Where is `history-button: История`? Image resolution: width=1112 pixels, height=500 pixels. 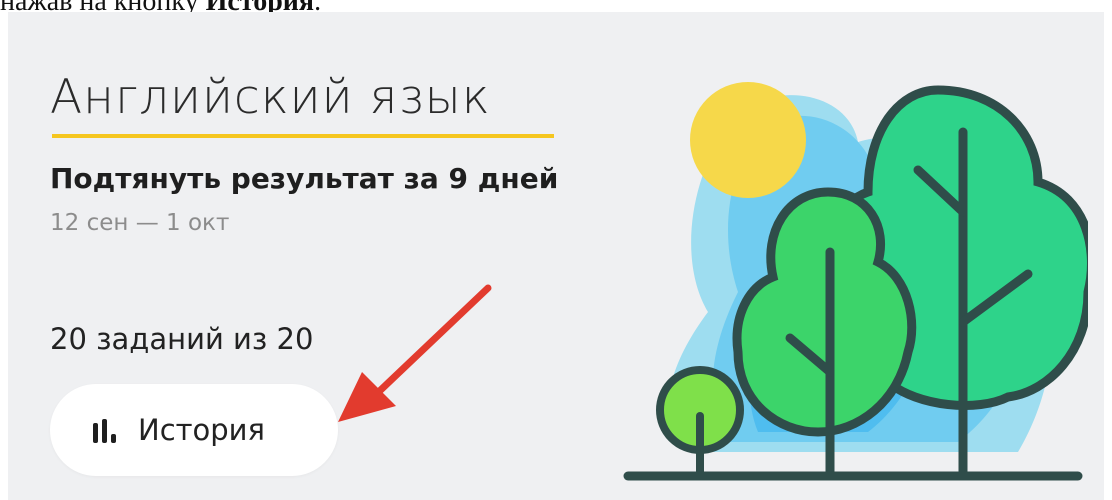
history-button: История is located at coordinates (194, 430).